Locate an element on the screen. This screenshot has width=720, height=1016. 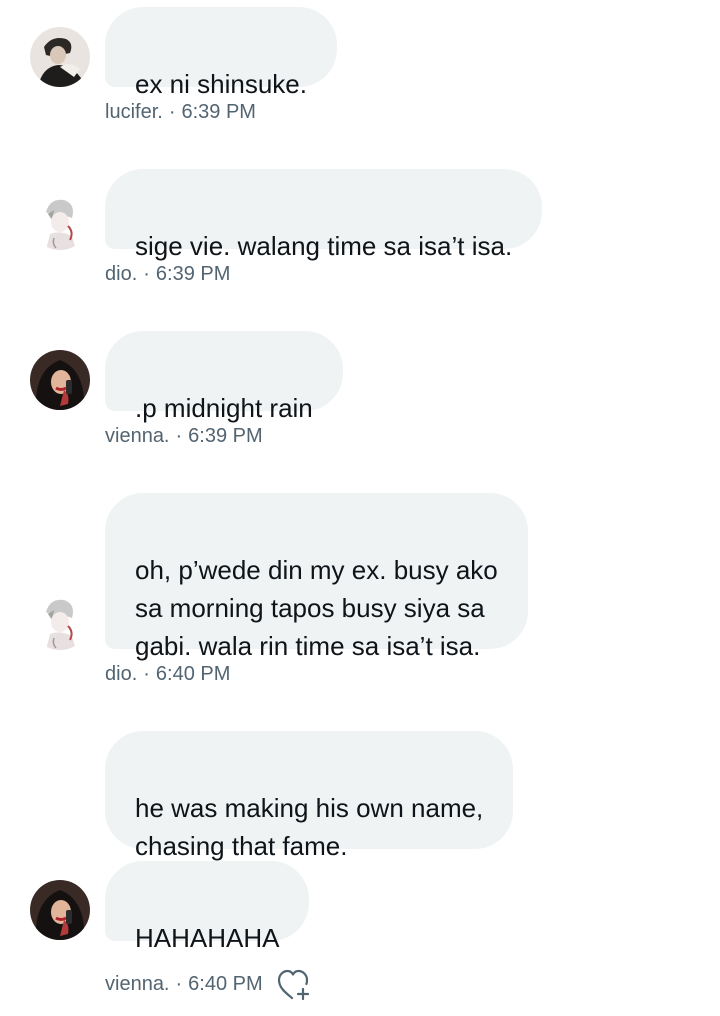
message-text: sige vie. walang time sa isa’t isa. is located at coordinates (324, 246).